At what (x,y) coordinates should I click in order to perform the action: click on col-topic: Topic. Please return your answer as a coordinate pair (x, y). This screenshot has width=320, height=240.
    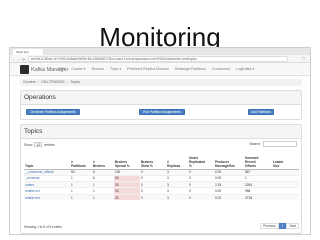
    Looking at the image, I should click on (47, 160).